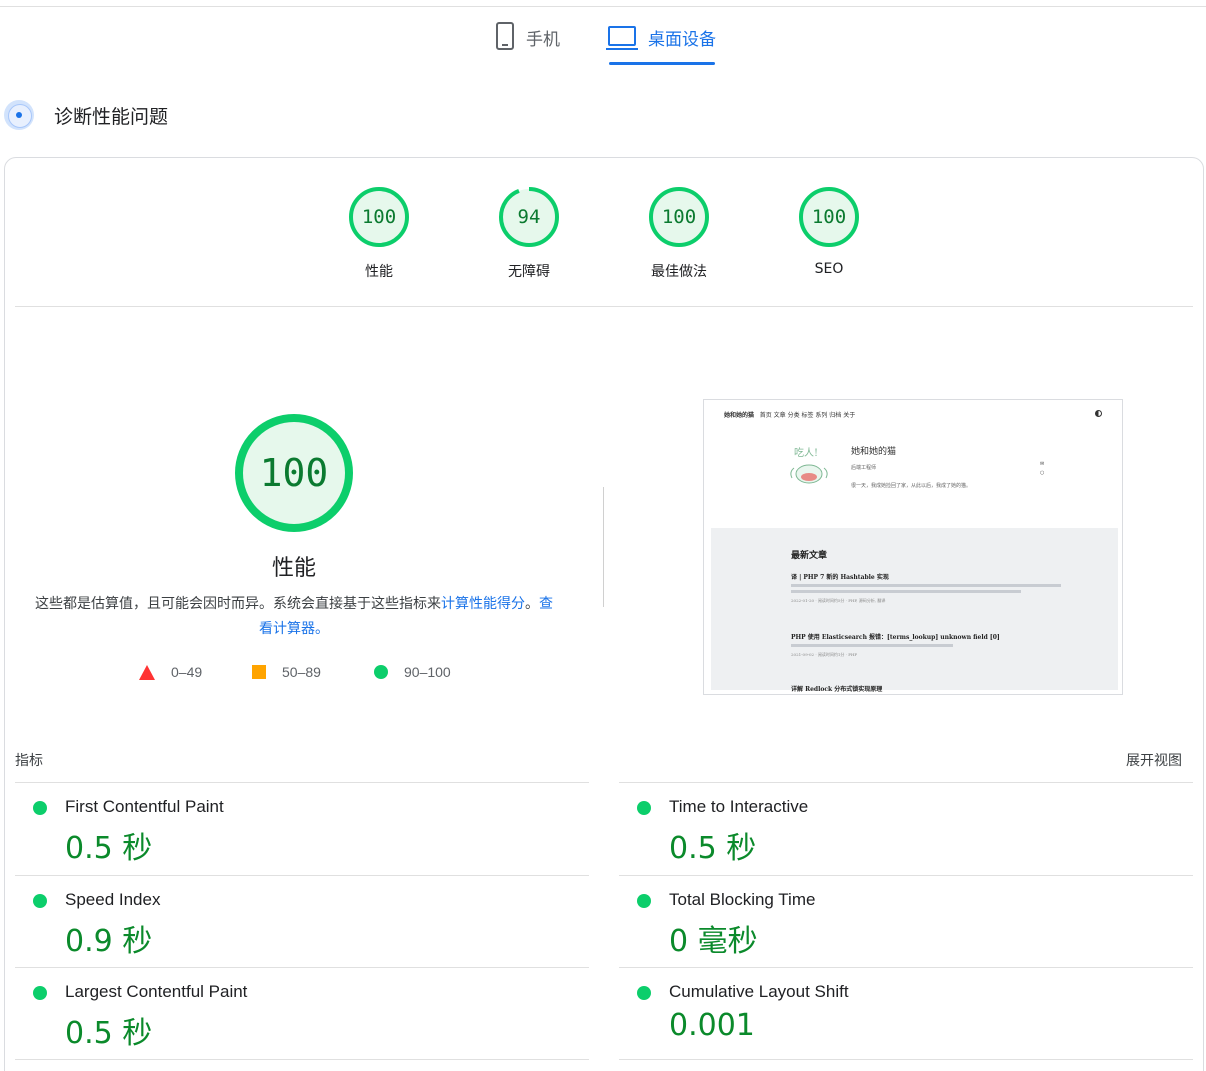  What do you see at coordinates (295, 1014) in the screenshot?
I see `metric-lcp: Largest Contentful Paint 0.5 秒` at bounding box center [295, 1014].